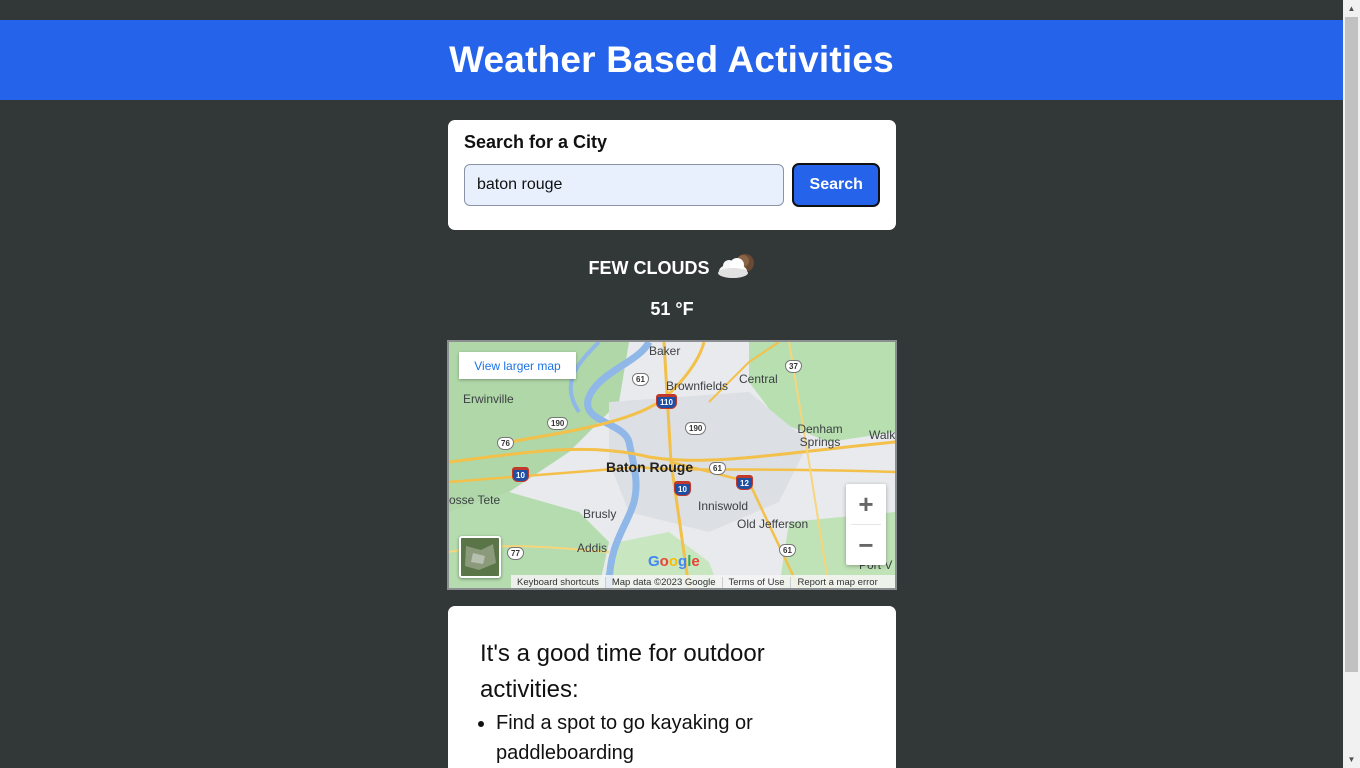 Image resolution: width=1360 pixels, height=768 pixels. I want to click on search-card: Search for a City Search, so click(672, 175).